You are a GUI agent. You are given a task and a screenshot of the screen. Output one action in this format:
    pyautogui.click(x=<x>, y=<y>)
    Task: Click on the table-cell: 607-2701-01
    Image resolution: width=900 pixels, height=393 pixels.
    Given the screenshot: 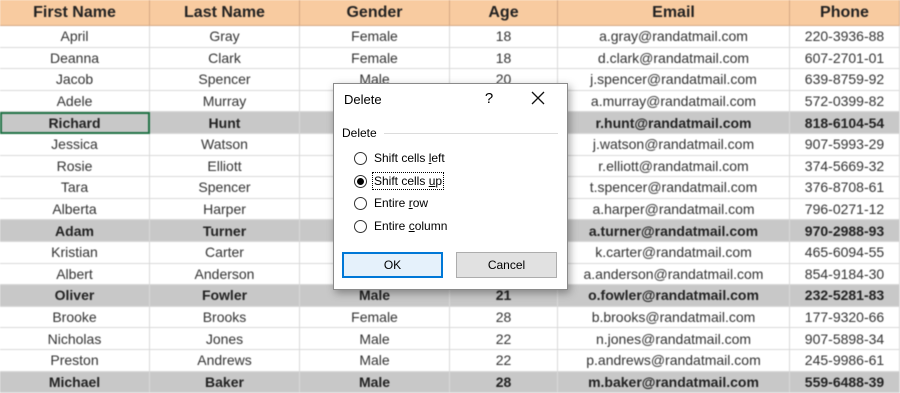 What is the action you would take?
    pyautogui.click(x=845, y=59)
    